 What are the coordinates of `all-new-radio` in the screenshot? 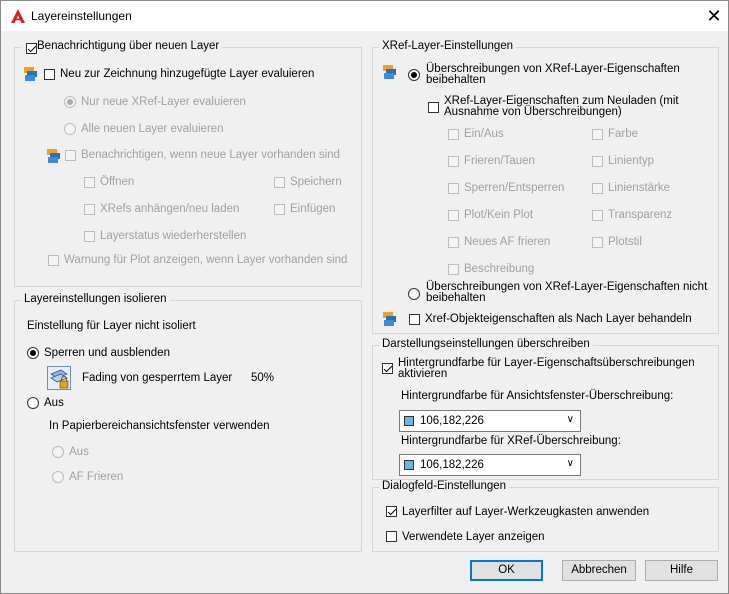 It's located at (70, 129).